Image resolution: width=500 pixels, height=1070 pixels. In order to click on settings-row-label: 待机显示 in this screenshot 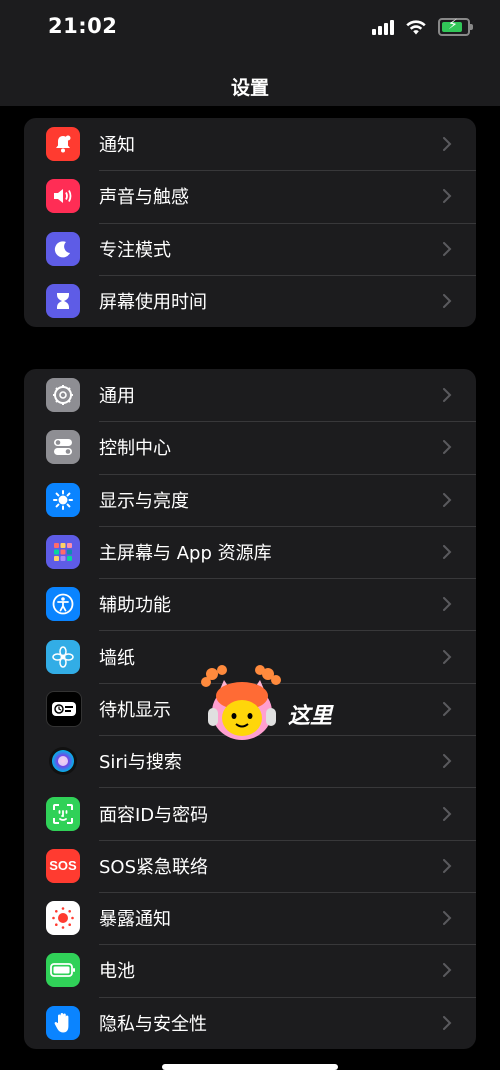, I will do `click(135, 710)`.